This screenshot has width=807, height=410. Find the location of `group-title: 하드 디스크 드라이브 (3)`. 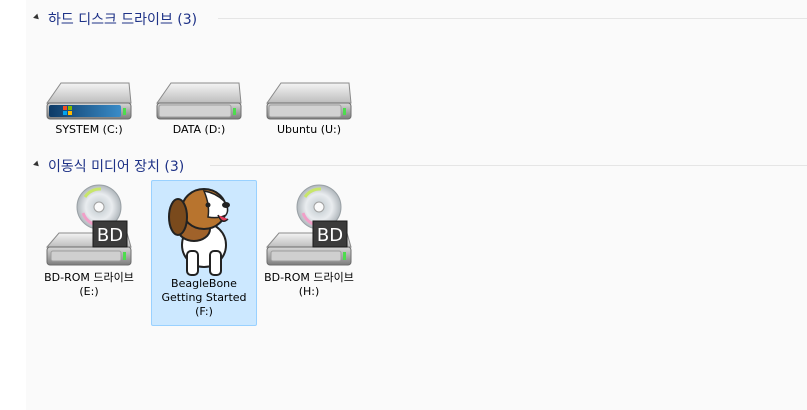

group-title: 하드 디스크 드라이브 (3) is located at coordinates (123, 20).